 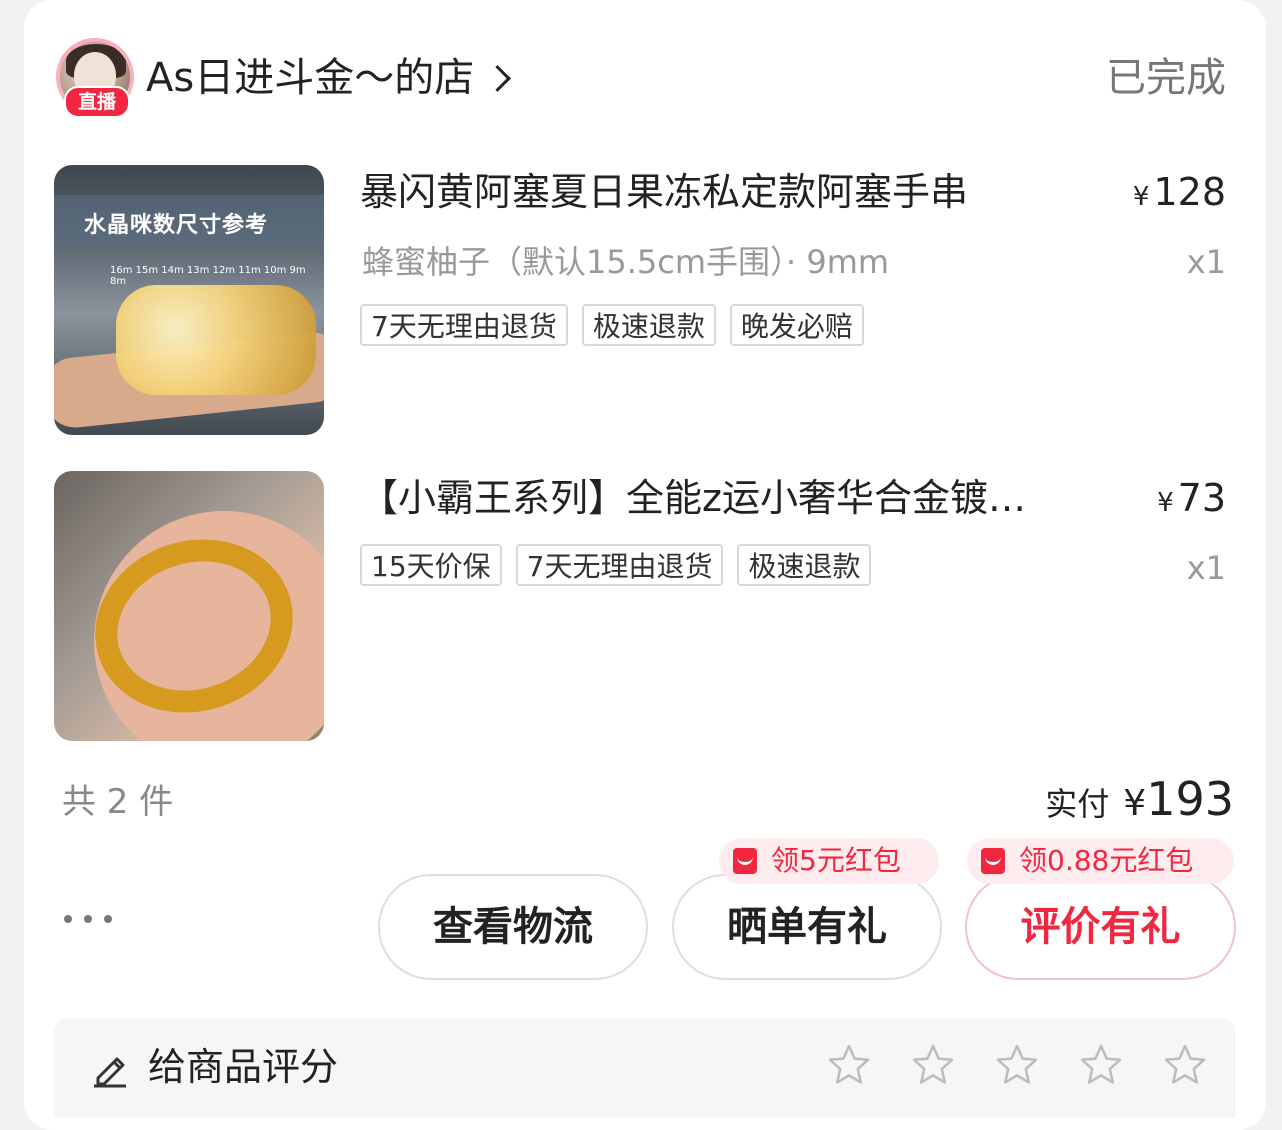 I want to click on item-count: 共 2 件, so click(x=118, y=802).